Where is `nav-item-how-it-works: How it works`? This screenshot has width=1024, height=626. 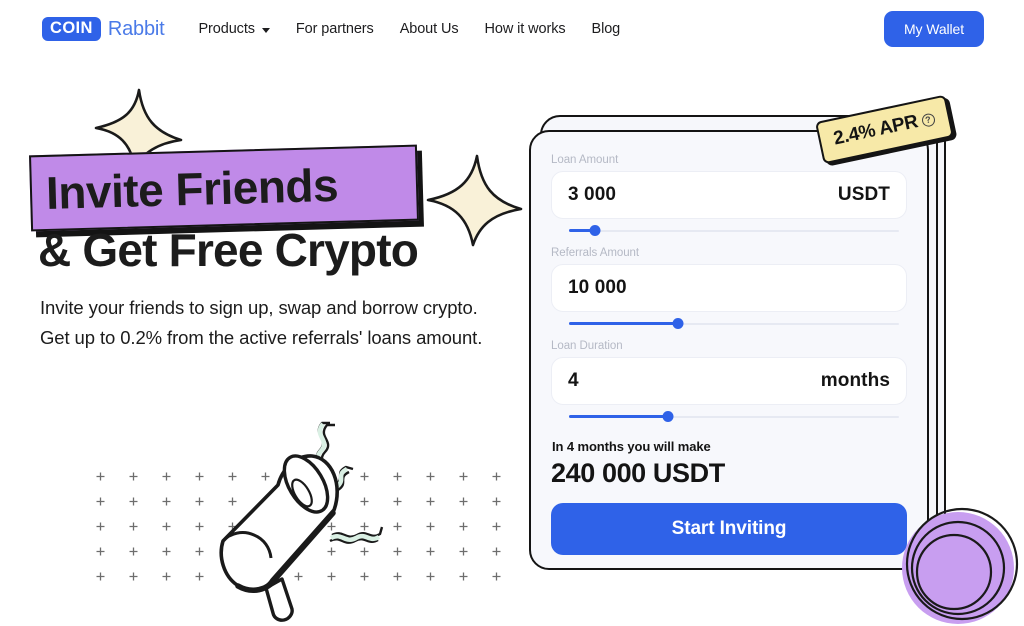
nav-item-how-it-works: How it works is located at coordinates (525, 29).